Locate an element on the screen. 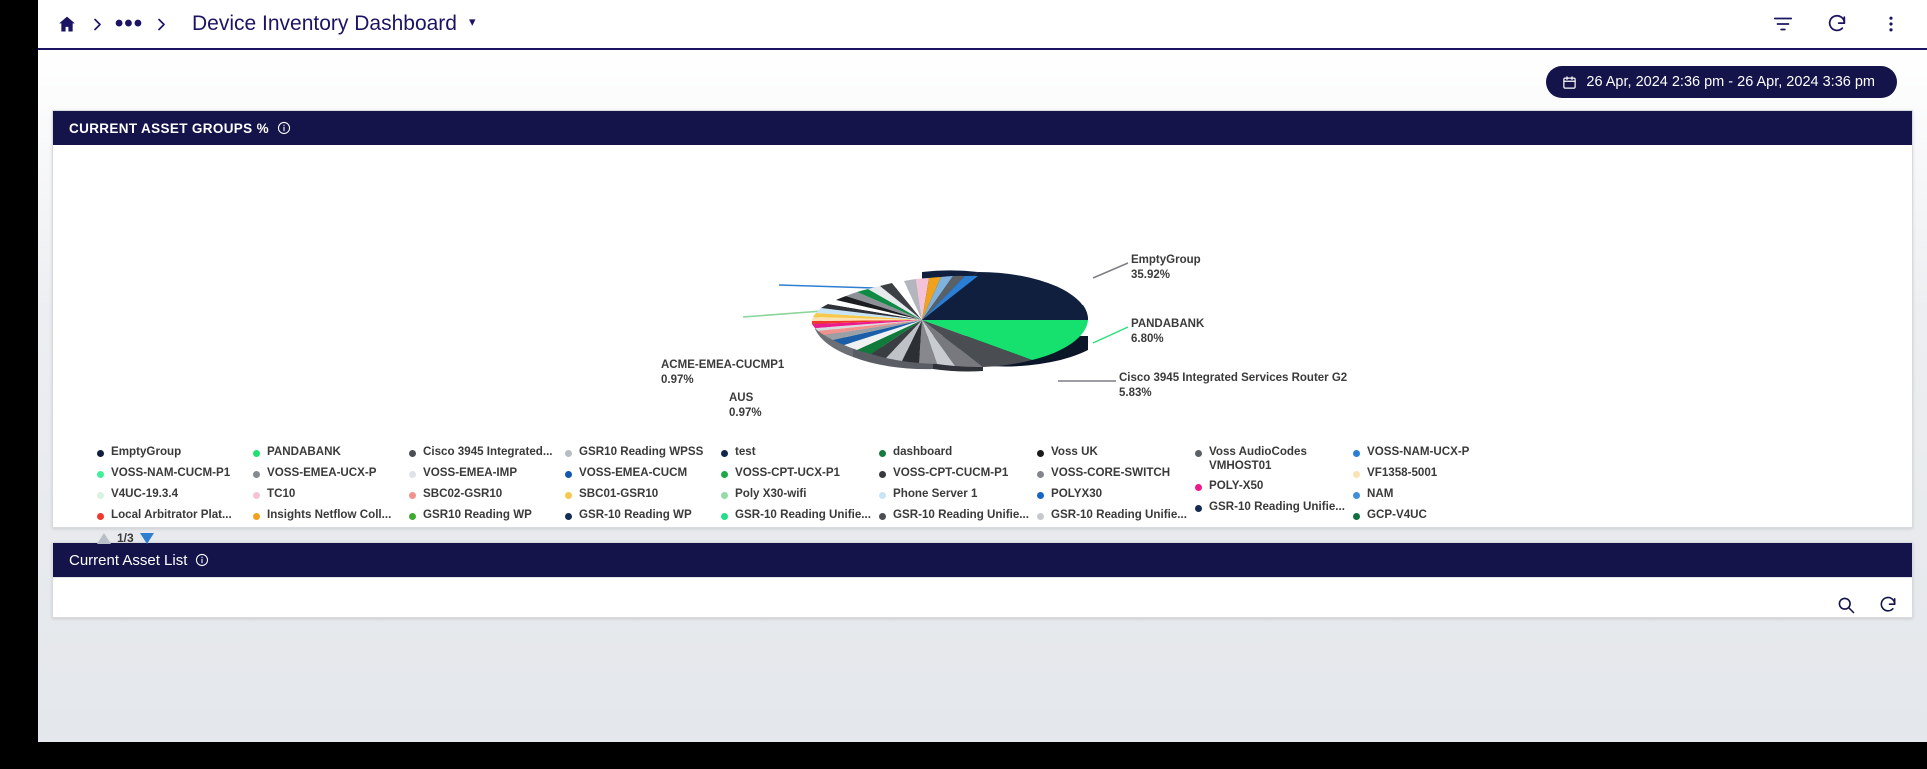 The image size is (1927, 769). legend-label: VOSS-CORE-SWITCH is located at coordinates (1111, 472).